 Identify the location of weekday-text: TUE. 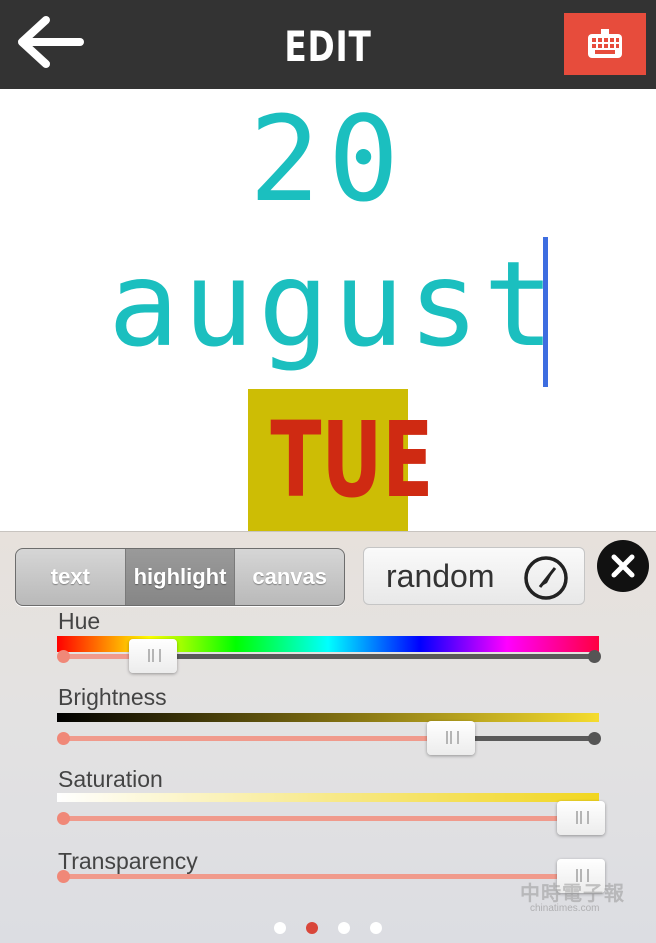
(352, 460).